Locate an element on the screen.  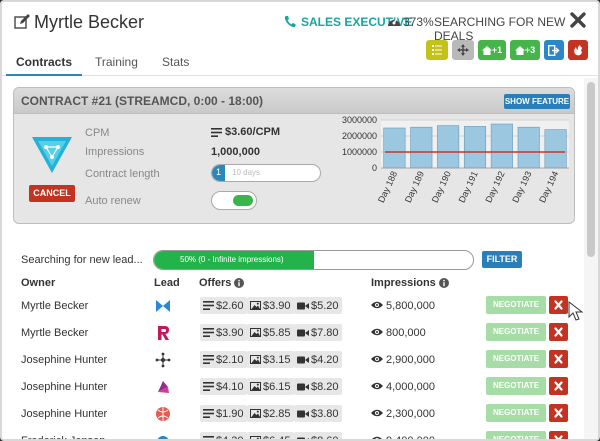
offer-text-value: $3.90 is located at coordinates (230, 332).